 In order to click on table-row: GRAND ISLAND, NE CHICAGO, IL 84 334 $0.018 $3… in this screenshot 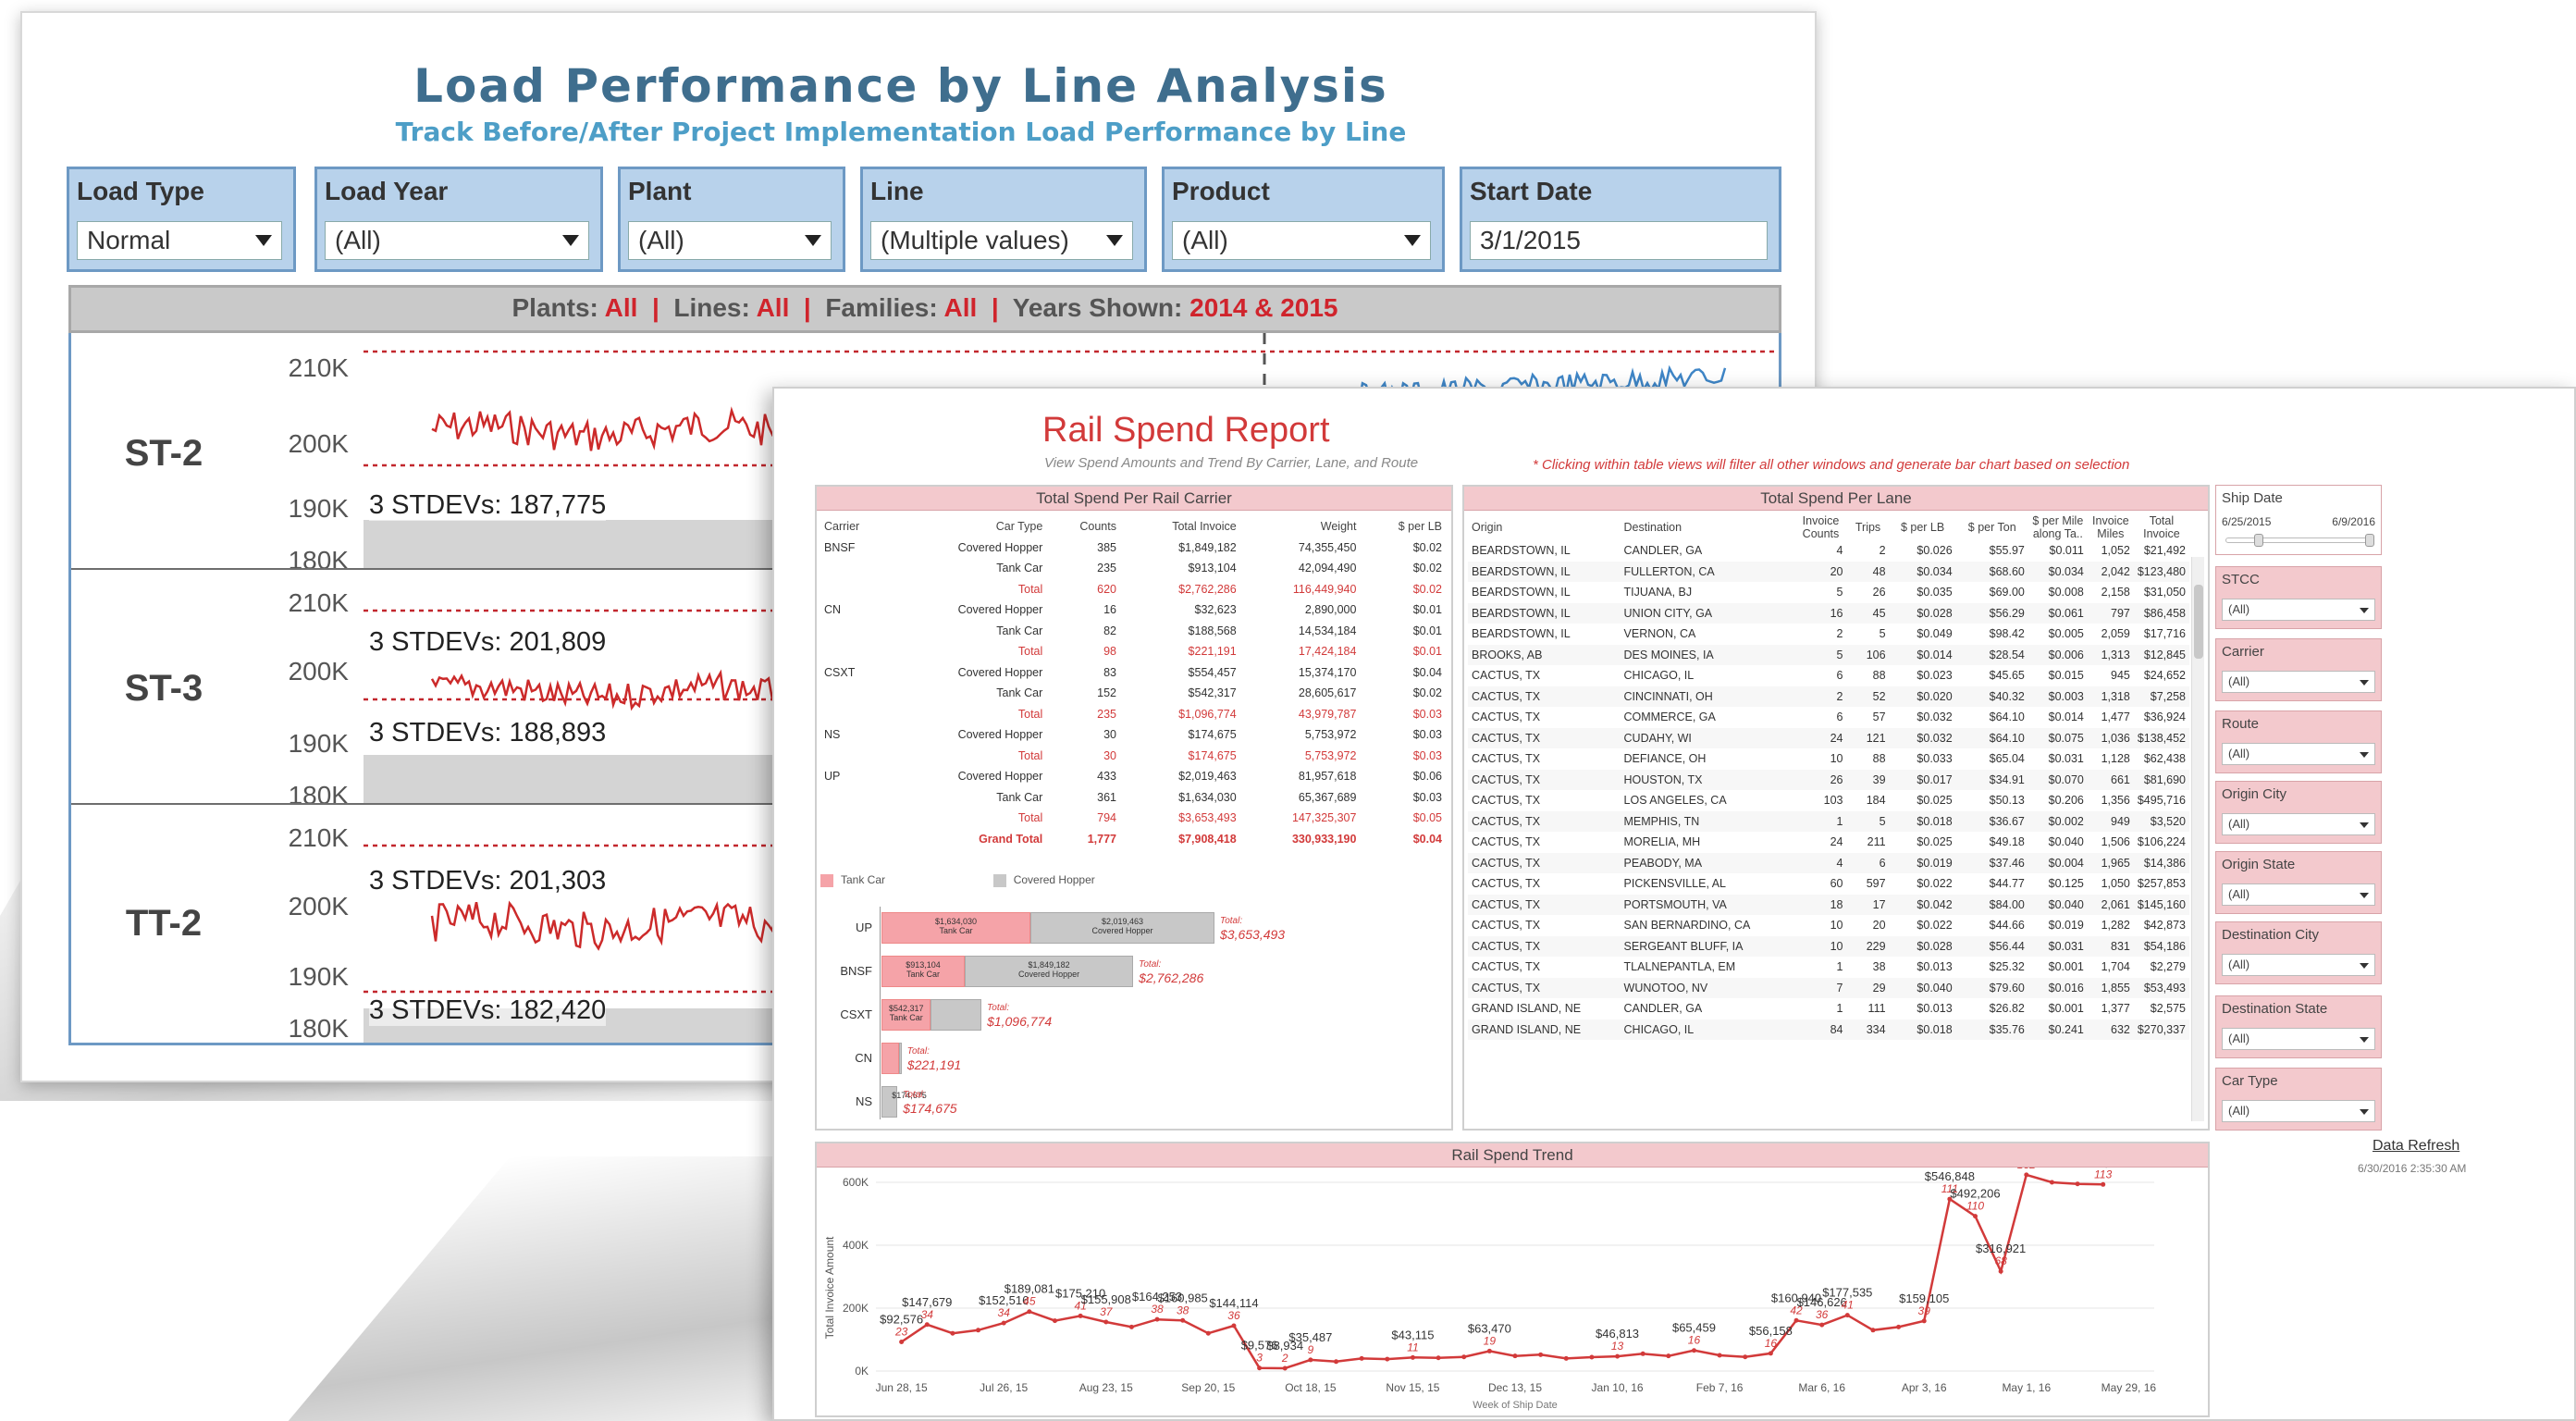, I will do `click(1828, 1029)`.